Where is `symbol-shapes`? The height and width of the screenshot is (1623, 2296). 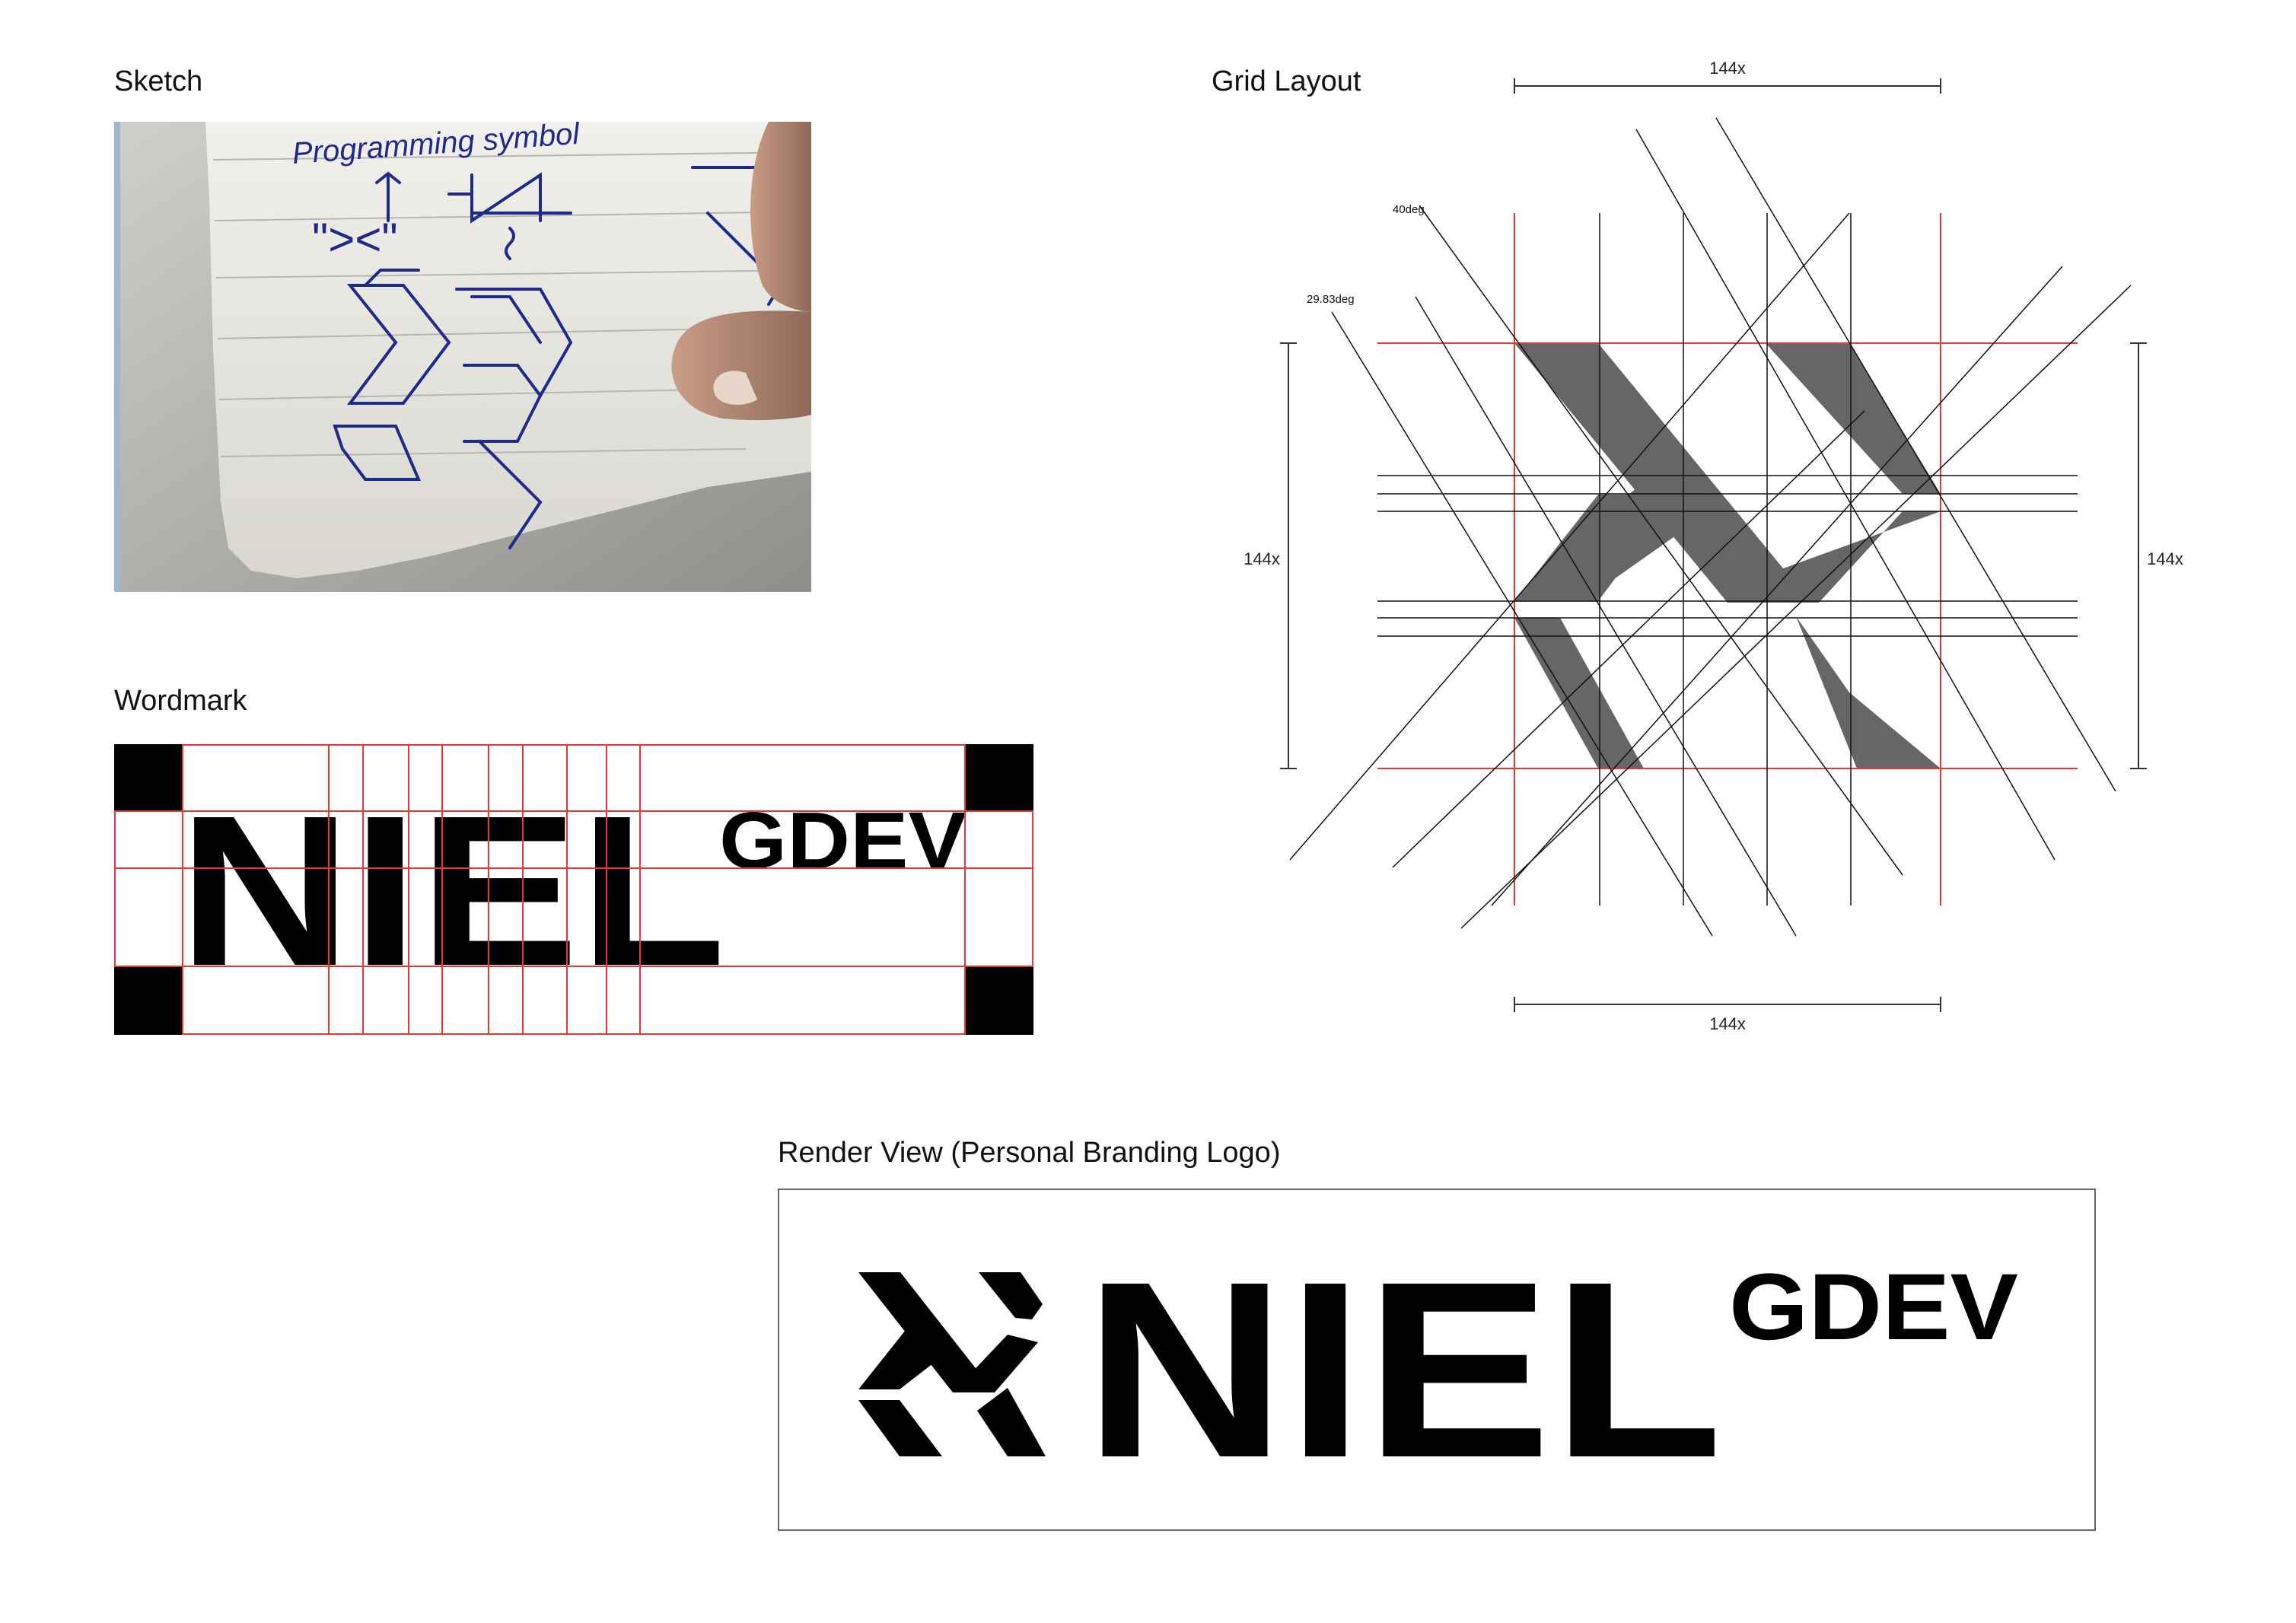 symbol-shapes is located at coordinates (1727, 556).